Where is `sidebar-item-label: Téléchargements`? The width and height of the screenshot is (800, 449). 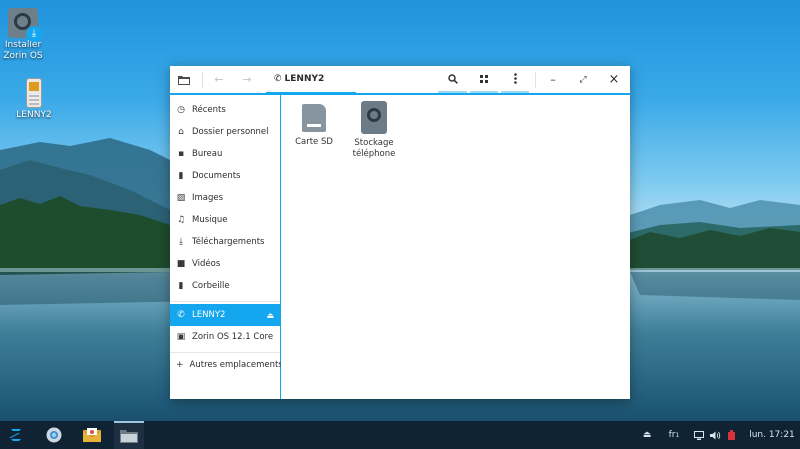 sidebar-item-label: Téléchargements is located at coordinates (228, 242).